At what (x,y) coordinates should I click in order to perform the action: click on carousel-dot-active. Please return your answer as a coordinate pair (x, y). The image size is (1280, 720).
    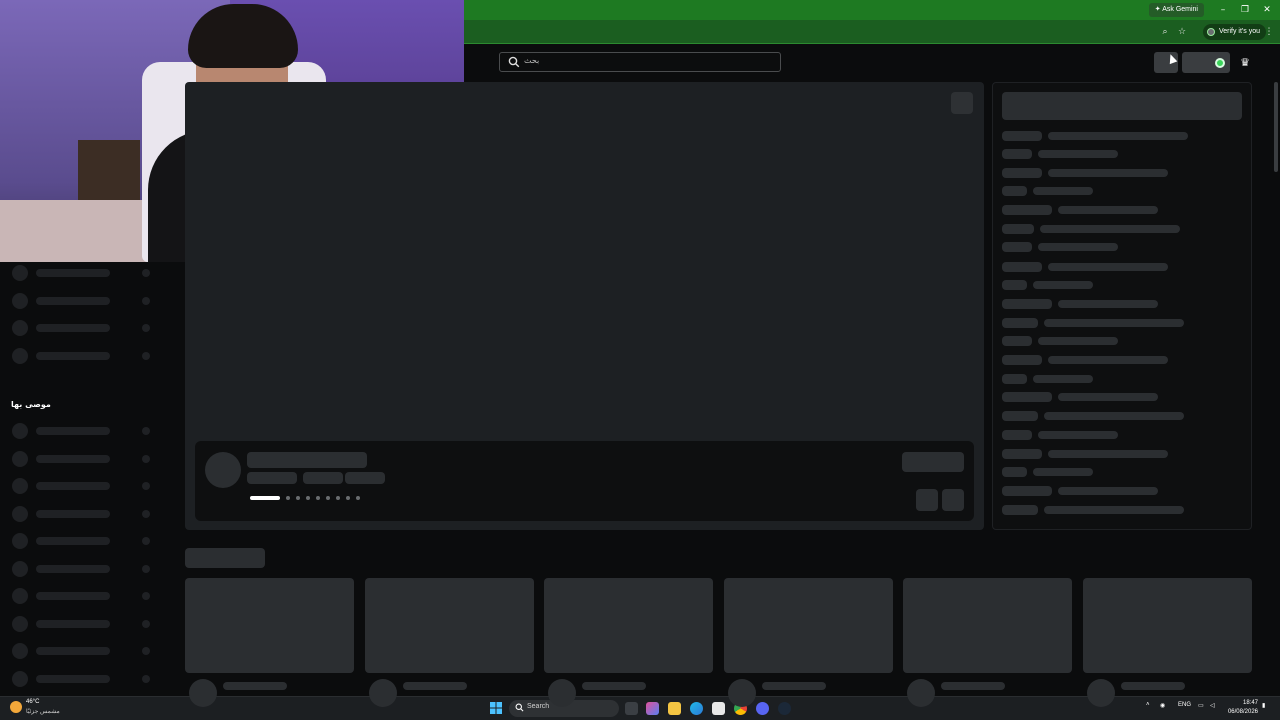
    Looking at the image, I should click on (265, 498).